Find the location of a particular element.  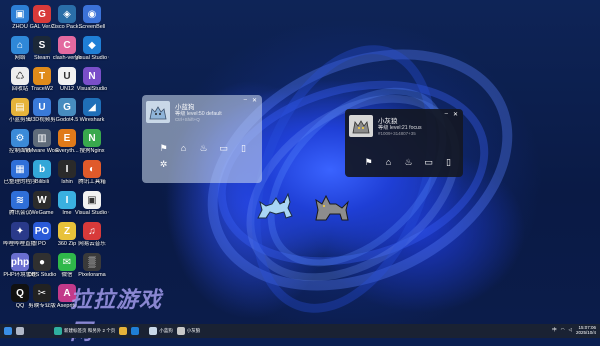

ime-icon: I is located at coordinates (67, 200).